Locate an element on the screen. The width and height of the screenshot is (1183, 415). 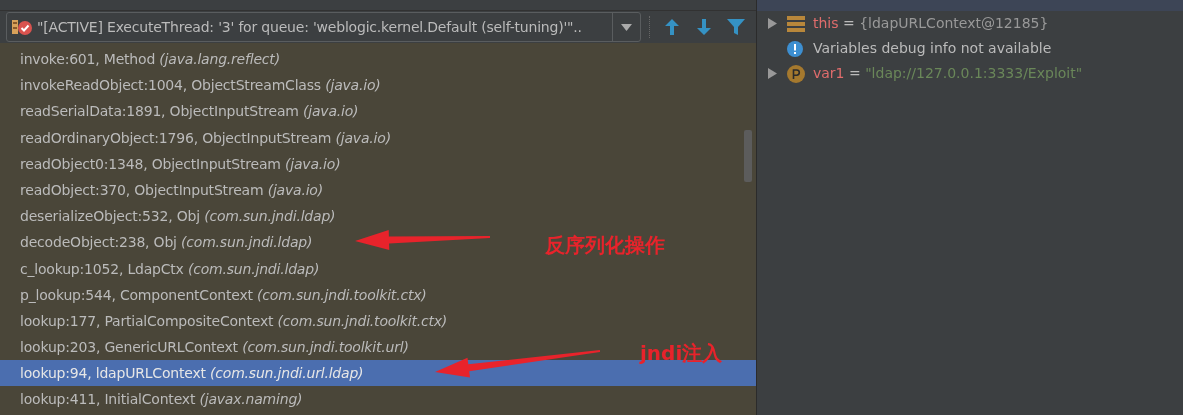
stack-frame: lookup:411, InitialContext (javax.naming) is located at coordinates (161, 399).